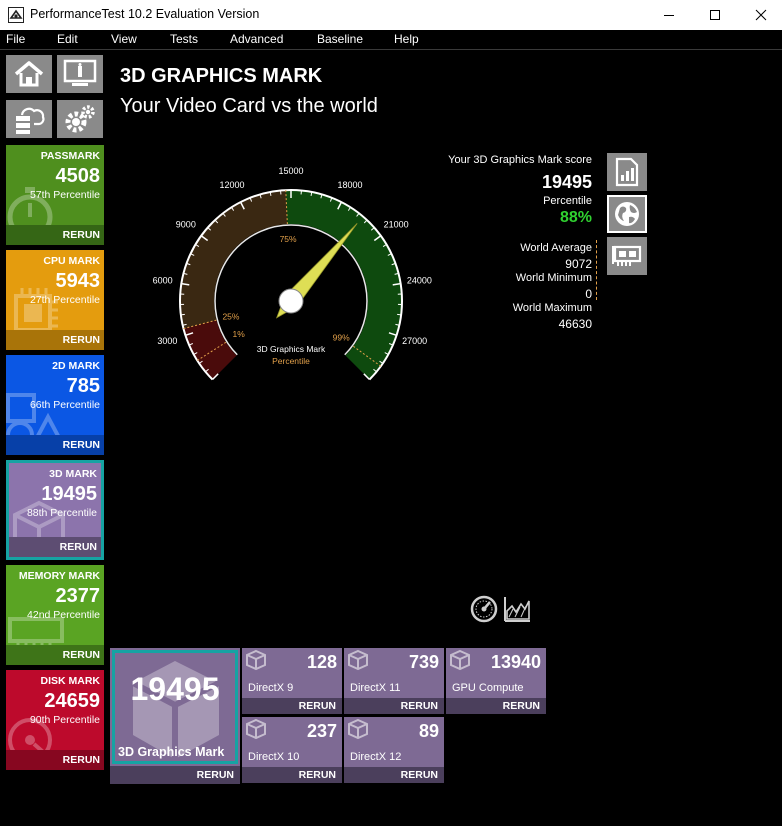 This screenshot has height=826, width=782. What do you see at coordinates (566, 182) in the screenshot?
I see `score-value: 19495` at bounding box center [566, 182].